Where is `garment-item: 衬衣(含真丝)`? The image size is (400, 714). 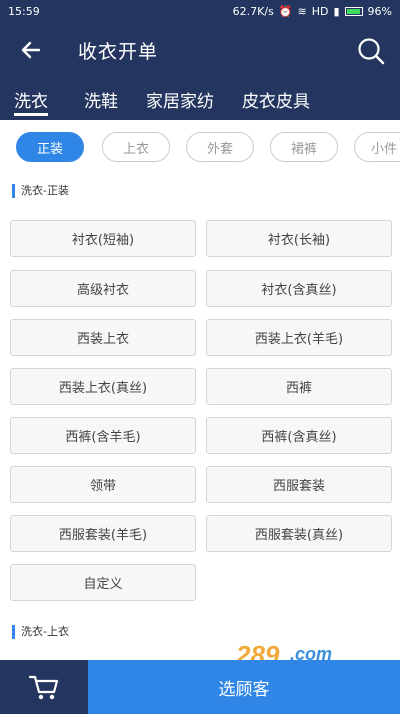
garment-item: 衬衣(含真丝) is located at coordinates (299, 288).